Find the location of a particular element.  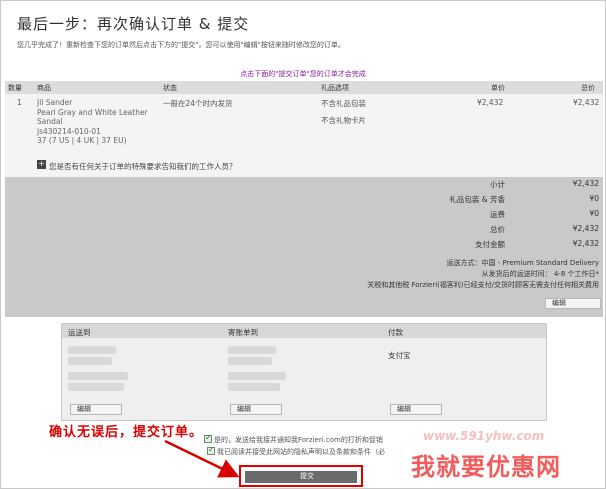

submit-highlight-box: 提交 is located at coordinates (301, 476).